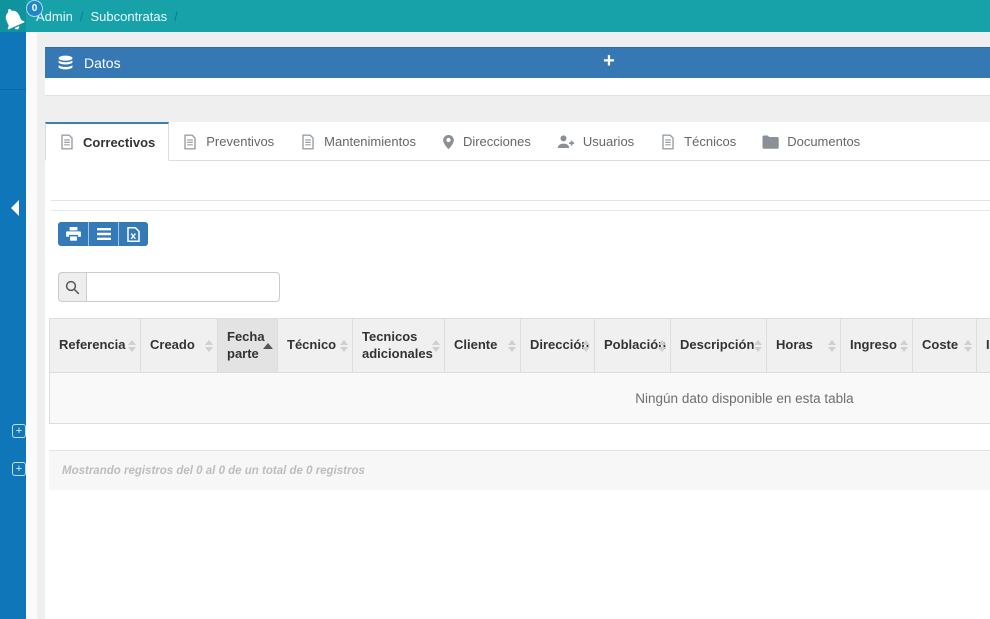  I want to click on sidebar-gutter, so click(31, 325).